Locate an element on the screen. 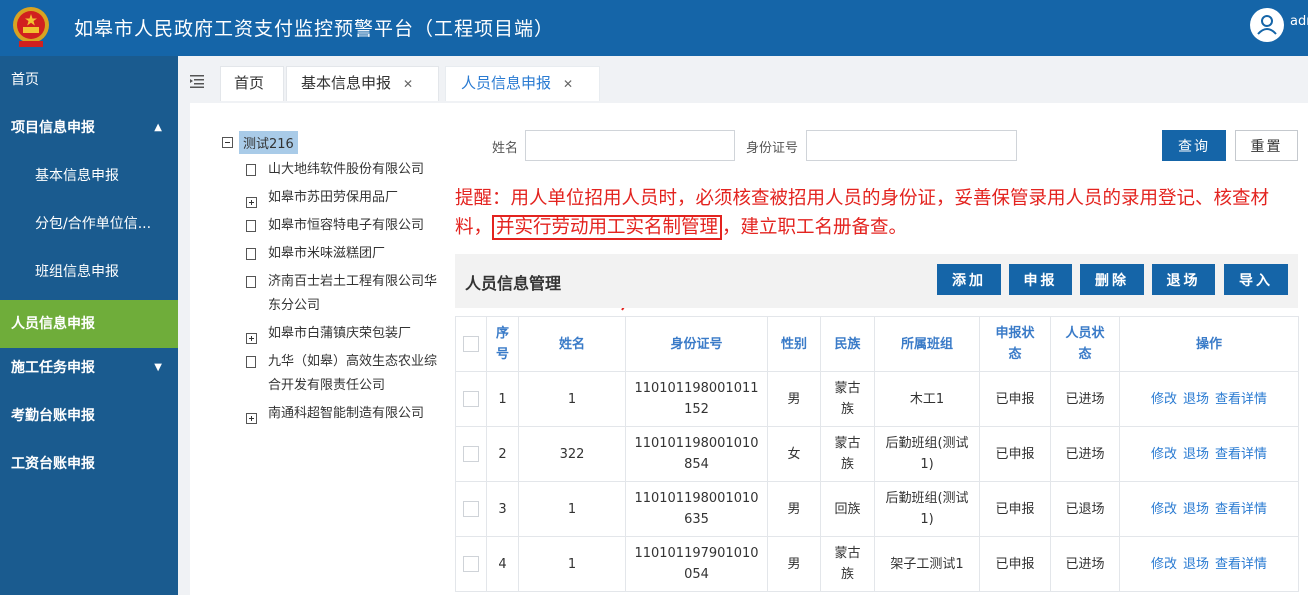 The image size is (1308, 595). tree-root-label: 测试216 is located at coordinates (268, 142).